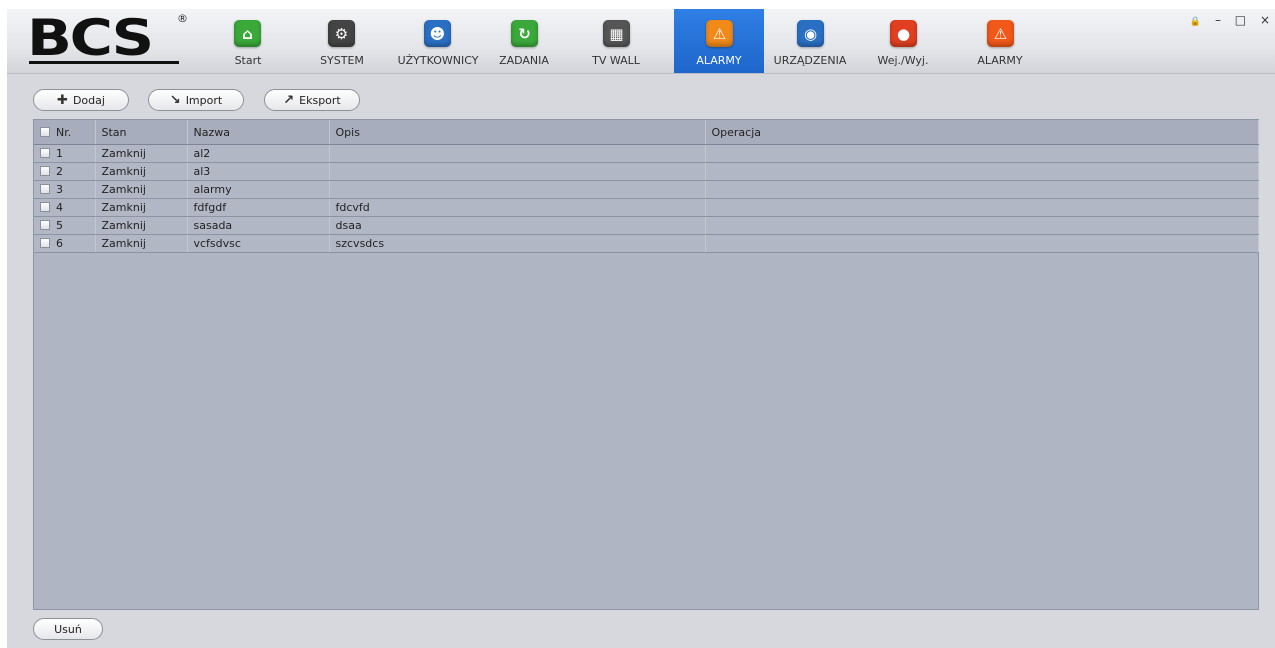 This screenshot has height=648, width=1275. What do you see at coordinates (1220, 20) in the screenshot?
I see `minimize-button: –` at bounding box center [1220, 20].